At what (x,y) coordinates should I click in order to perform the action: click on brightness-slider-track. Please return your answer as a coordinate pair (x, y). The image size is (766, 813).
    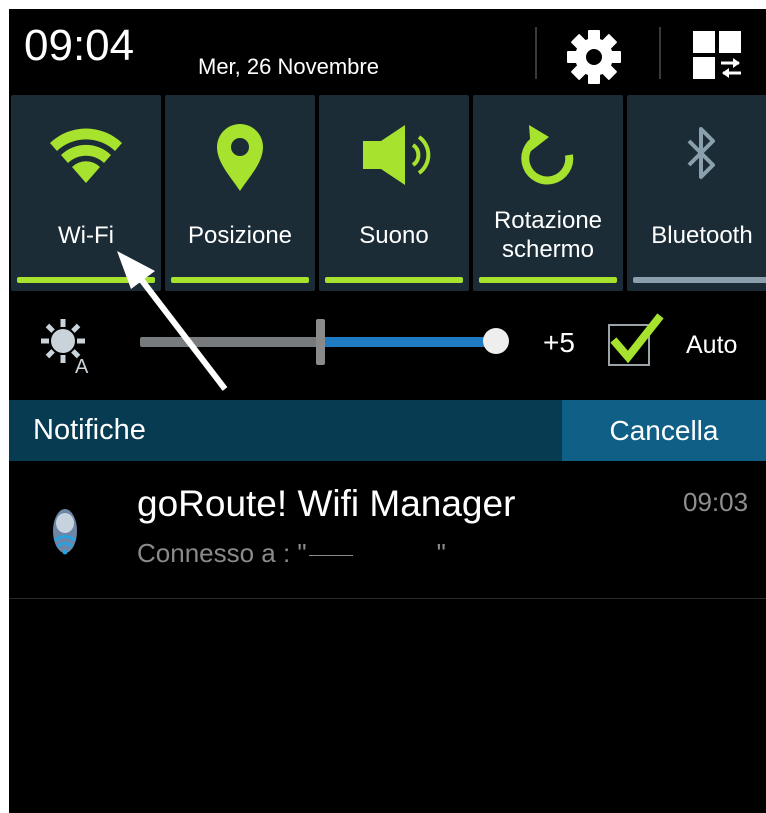
    Looking at the image, I should click on (230, 342).